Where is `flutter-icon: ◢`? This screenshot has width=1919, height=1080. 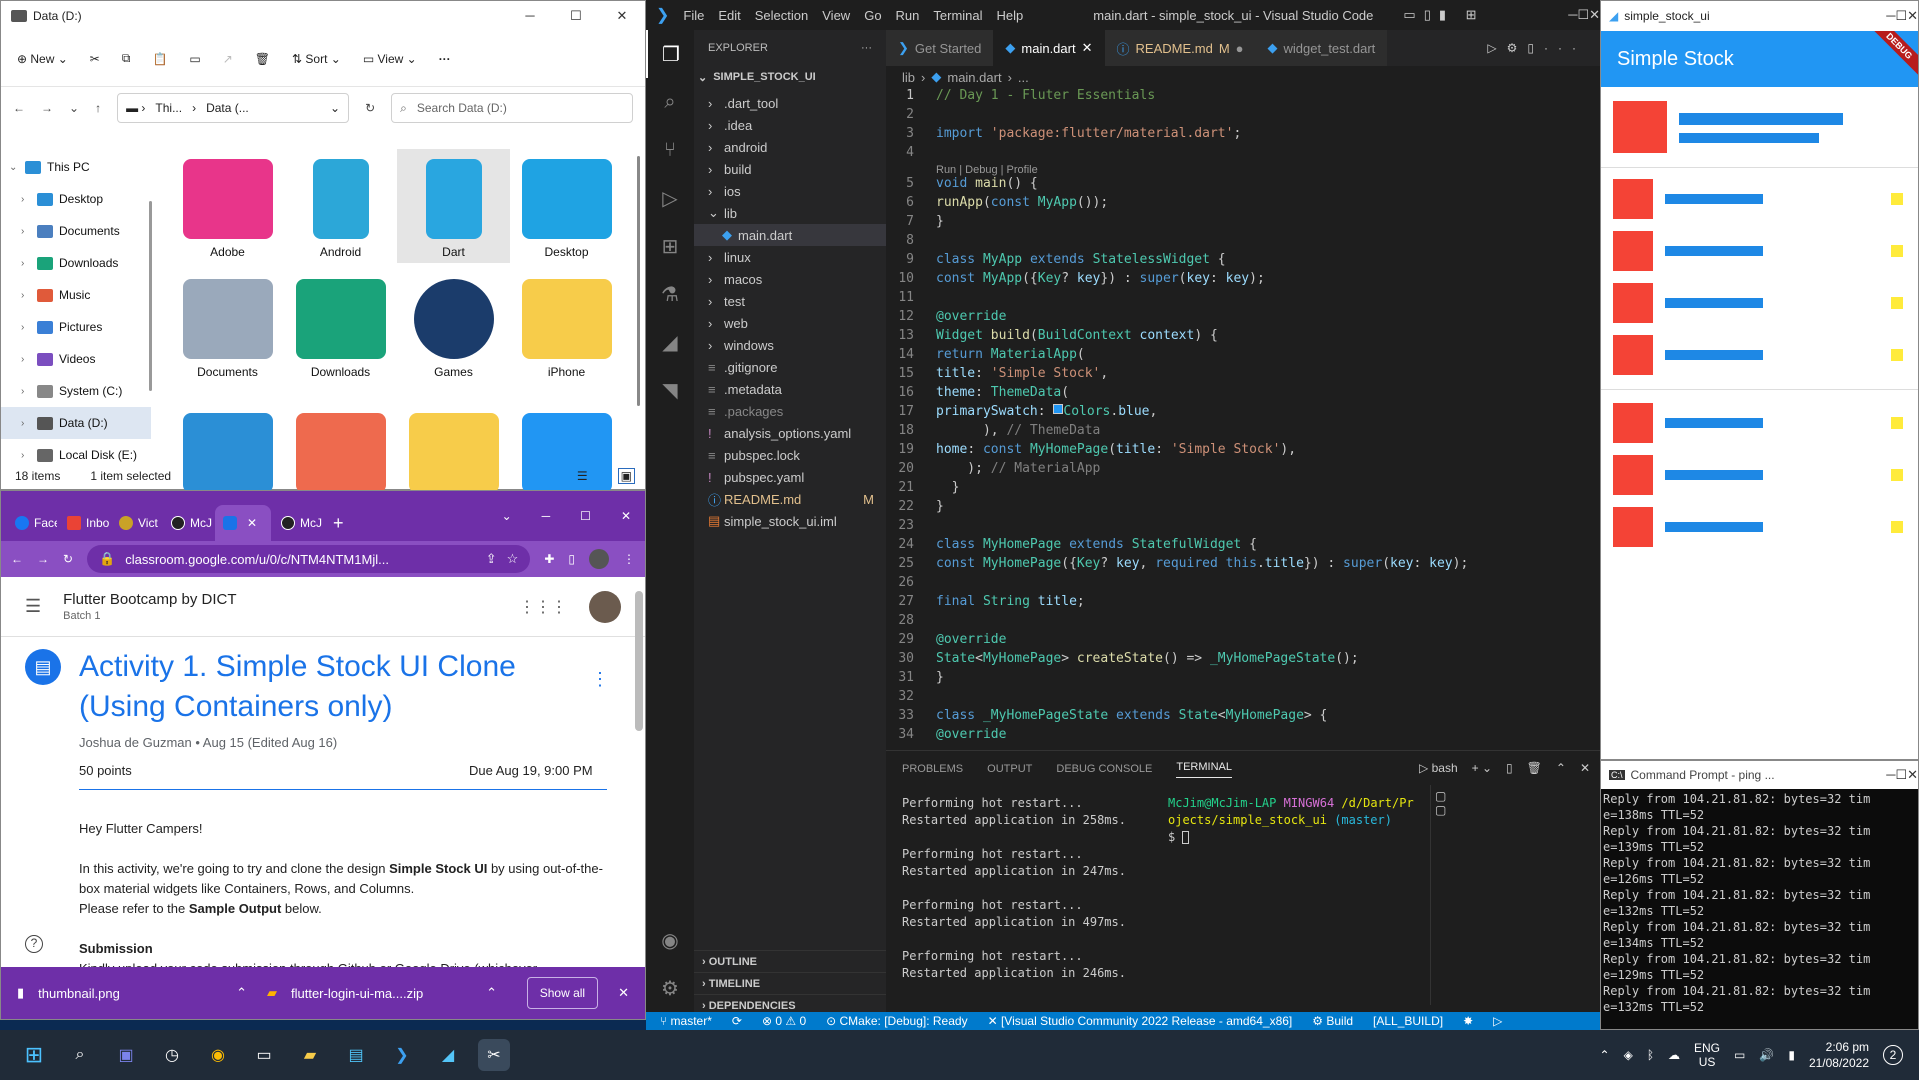 flutter-icon: ◢ is located at coordinates (670, 342).